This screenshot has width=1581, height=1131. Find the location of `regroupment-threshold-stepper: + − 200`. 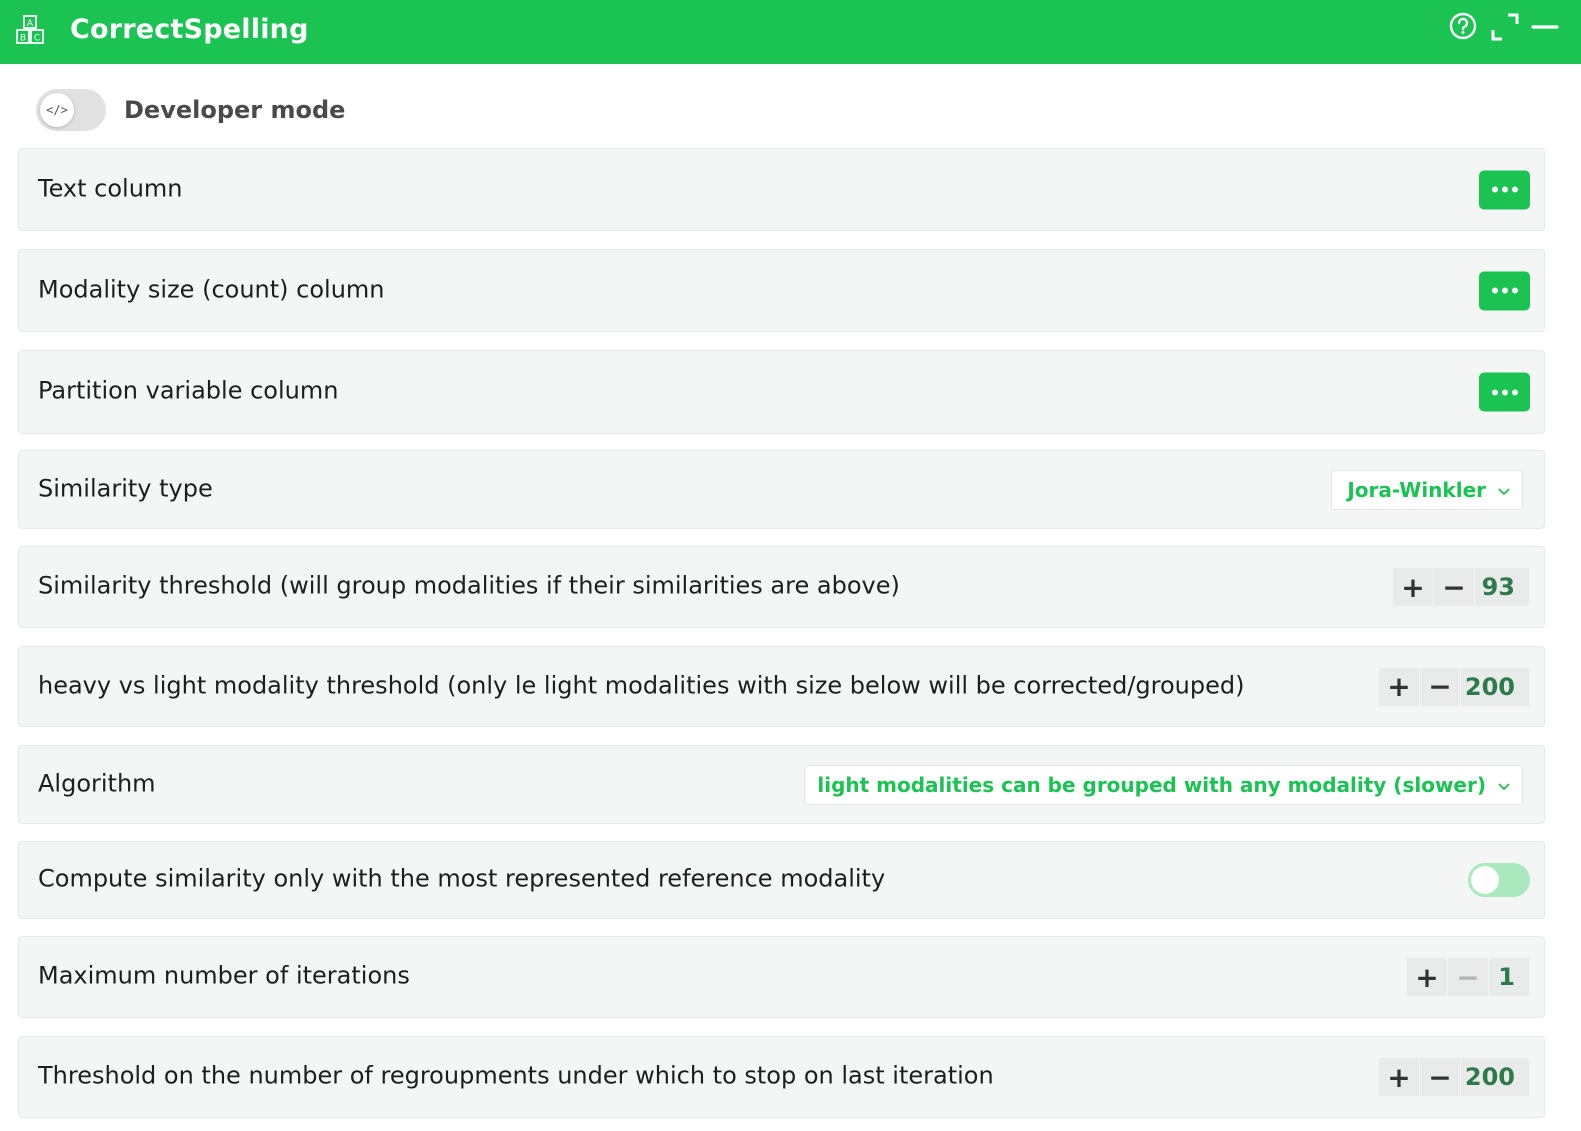

regroupment-threshold-stepper: + − 200 is located at coordinates (1454, 1077).